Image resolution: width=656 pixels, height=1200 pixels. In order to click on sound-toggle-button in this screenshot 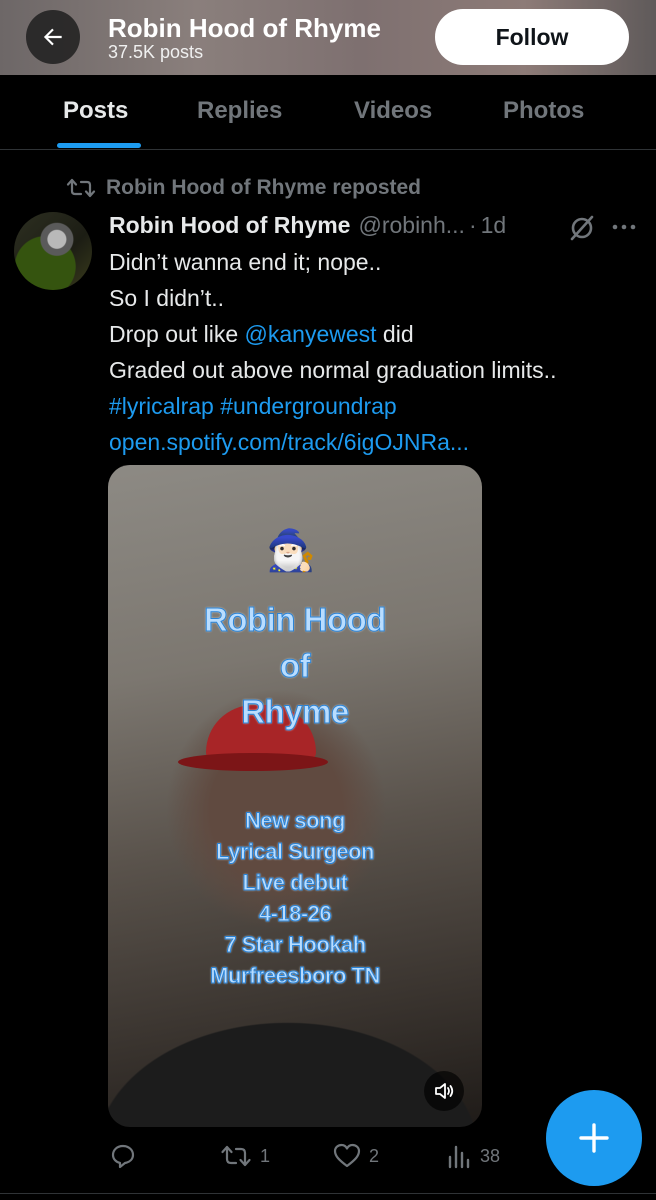, I will do `click(444, 1091)`.